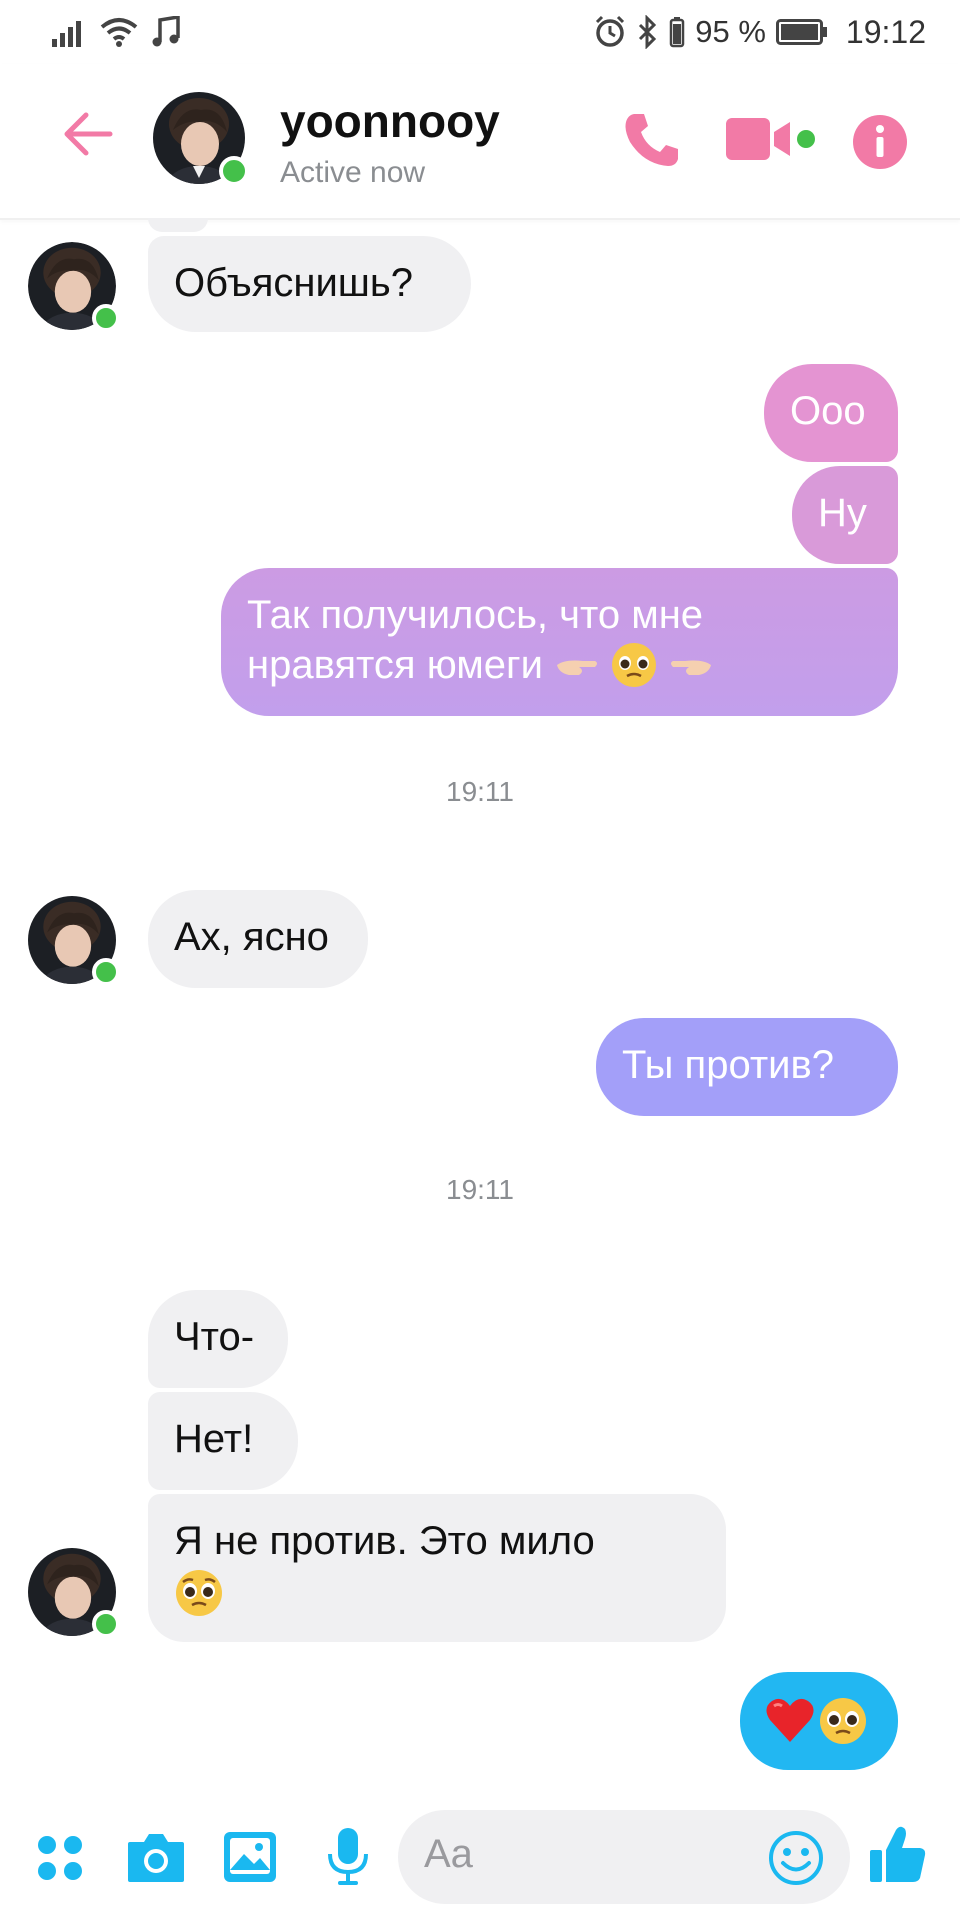  Describe the element at coordinates (898, 1855) in the screenshot. I see `thumbs-up-icon` at that location.